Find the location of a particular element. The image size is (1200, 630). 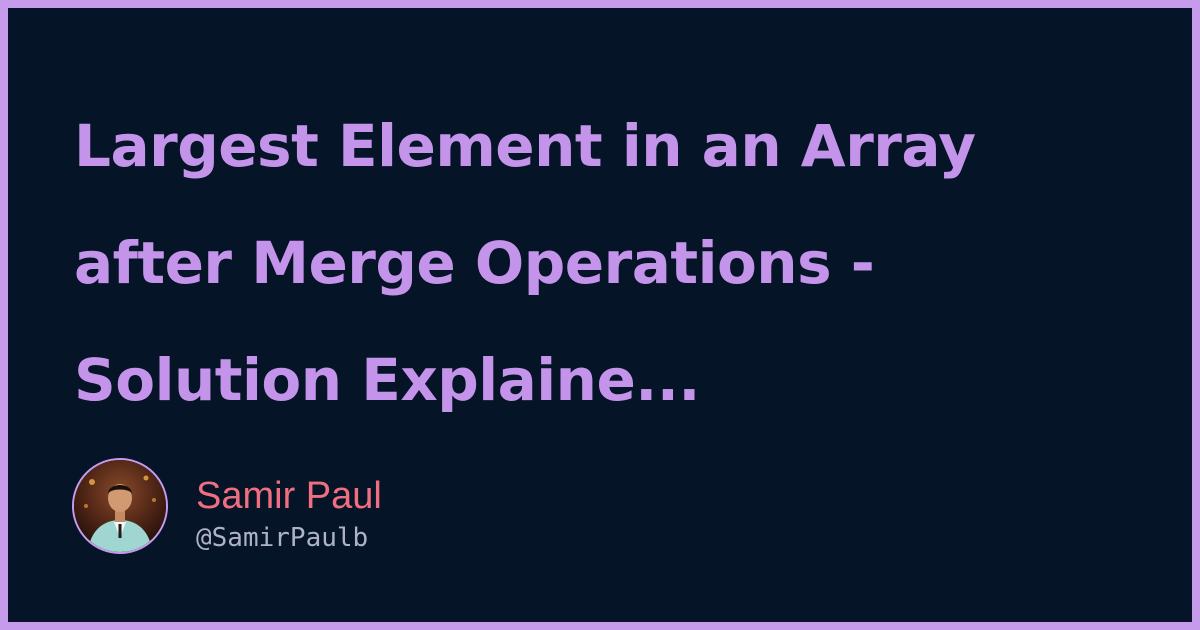

author-name: Samir Paul is located at coordinates (289, 496).